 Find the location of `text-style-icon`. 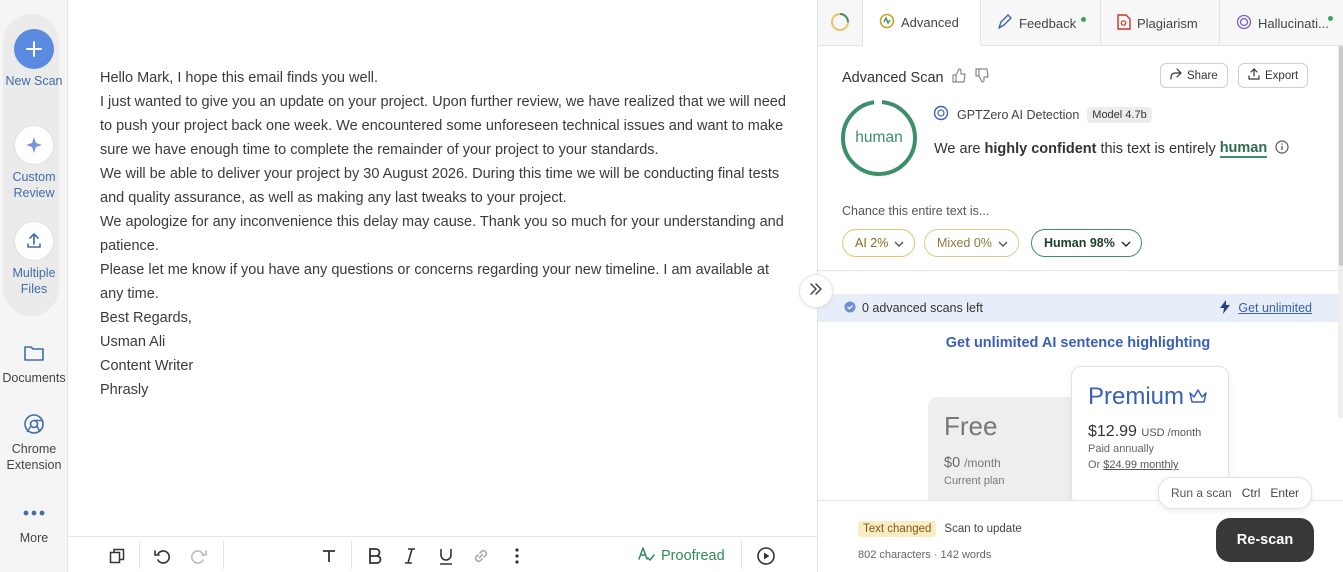

text-style-icon is located at coordinates (329, 556).